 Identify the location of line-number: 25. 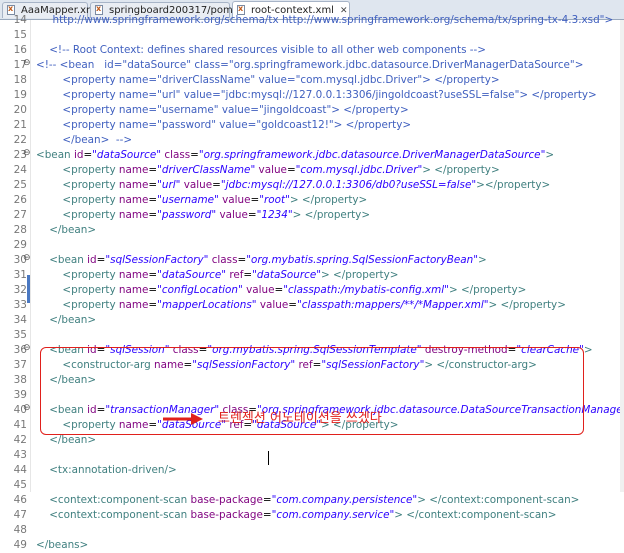
(20, 185).